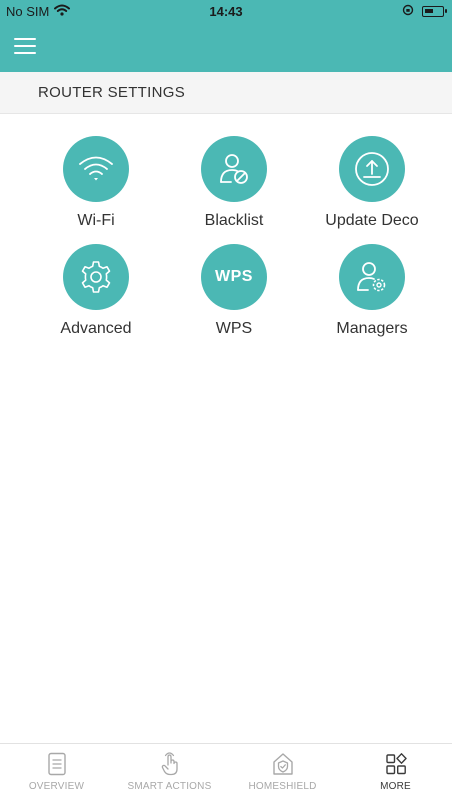 Image resolution: width=452 pixels, height=809 pixels. Describe the element at coordinates (282, 786) in the screenshot. I see `tab-label: HOMESHIELD` at that location.